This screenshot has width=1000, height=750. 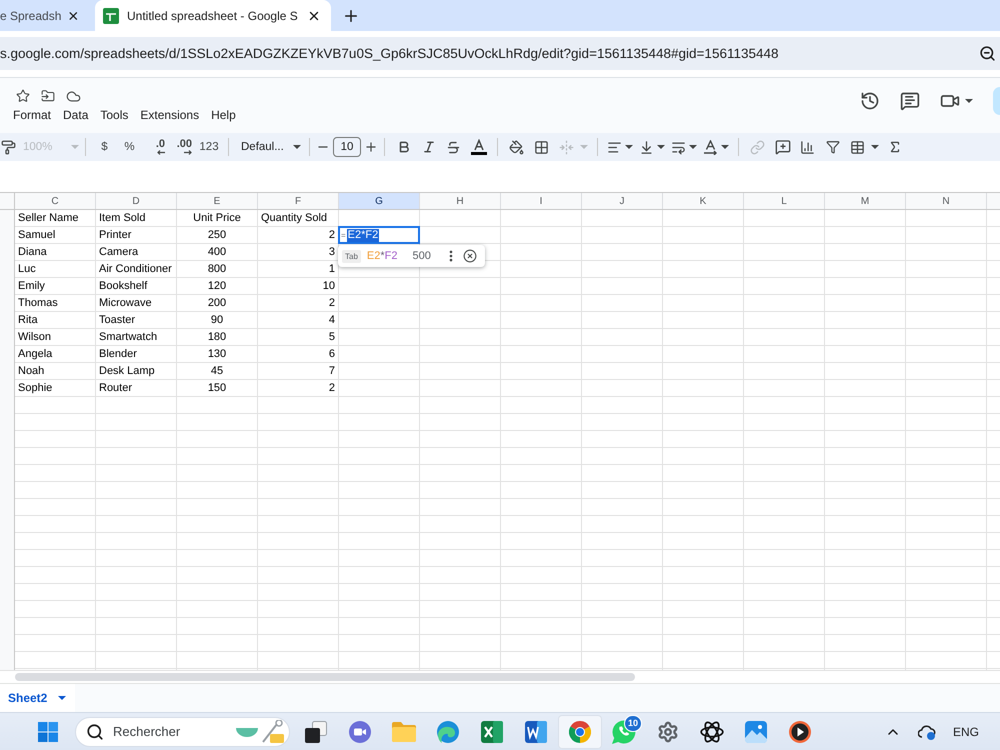 I want to click on table-cell-text: 10, so click(x=329, y=286).